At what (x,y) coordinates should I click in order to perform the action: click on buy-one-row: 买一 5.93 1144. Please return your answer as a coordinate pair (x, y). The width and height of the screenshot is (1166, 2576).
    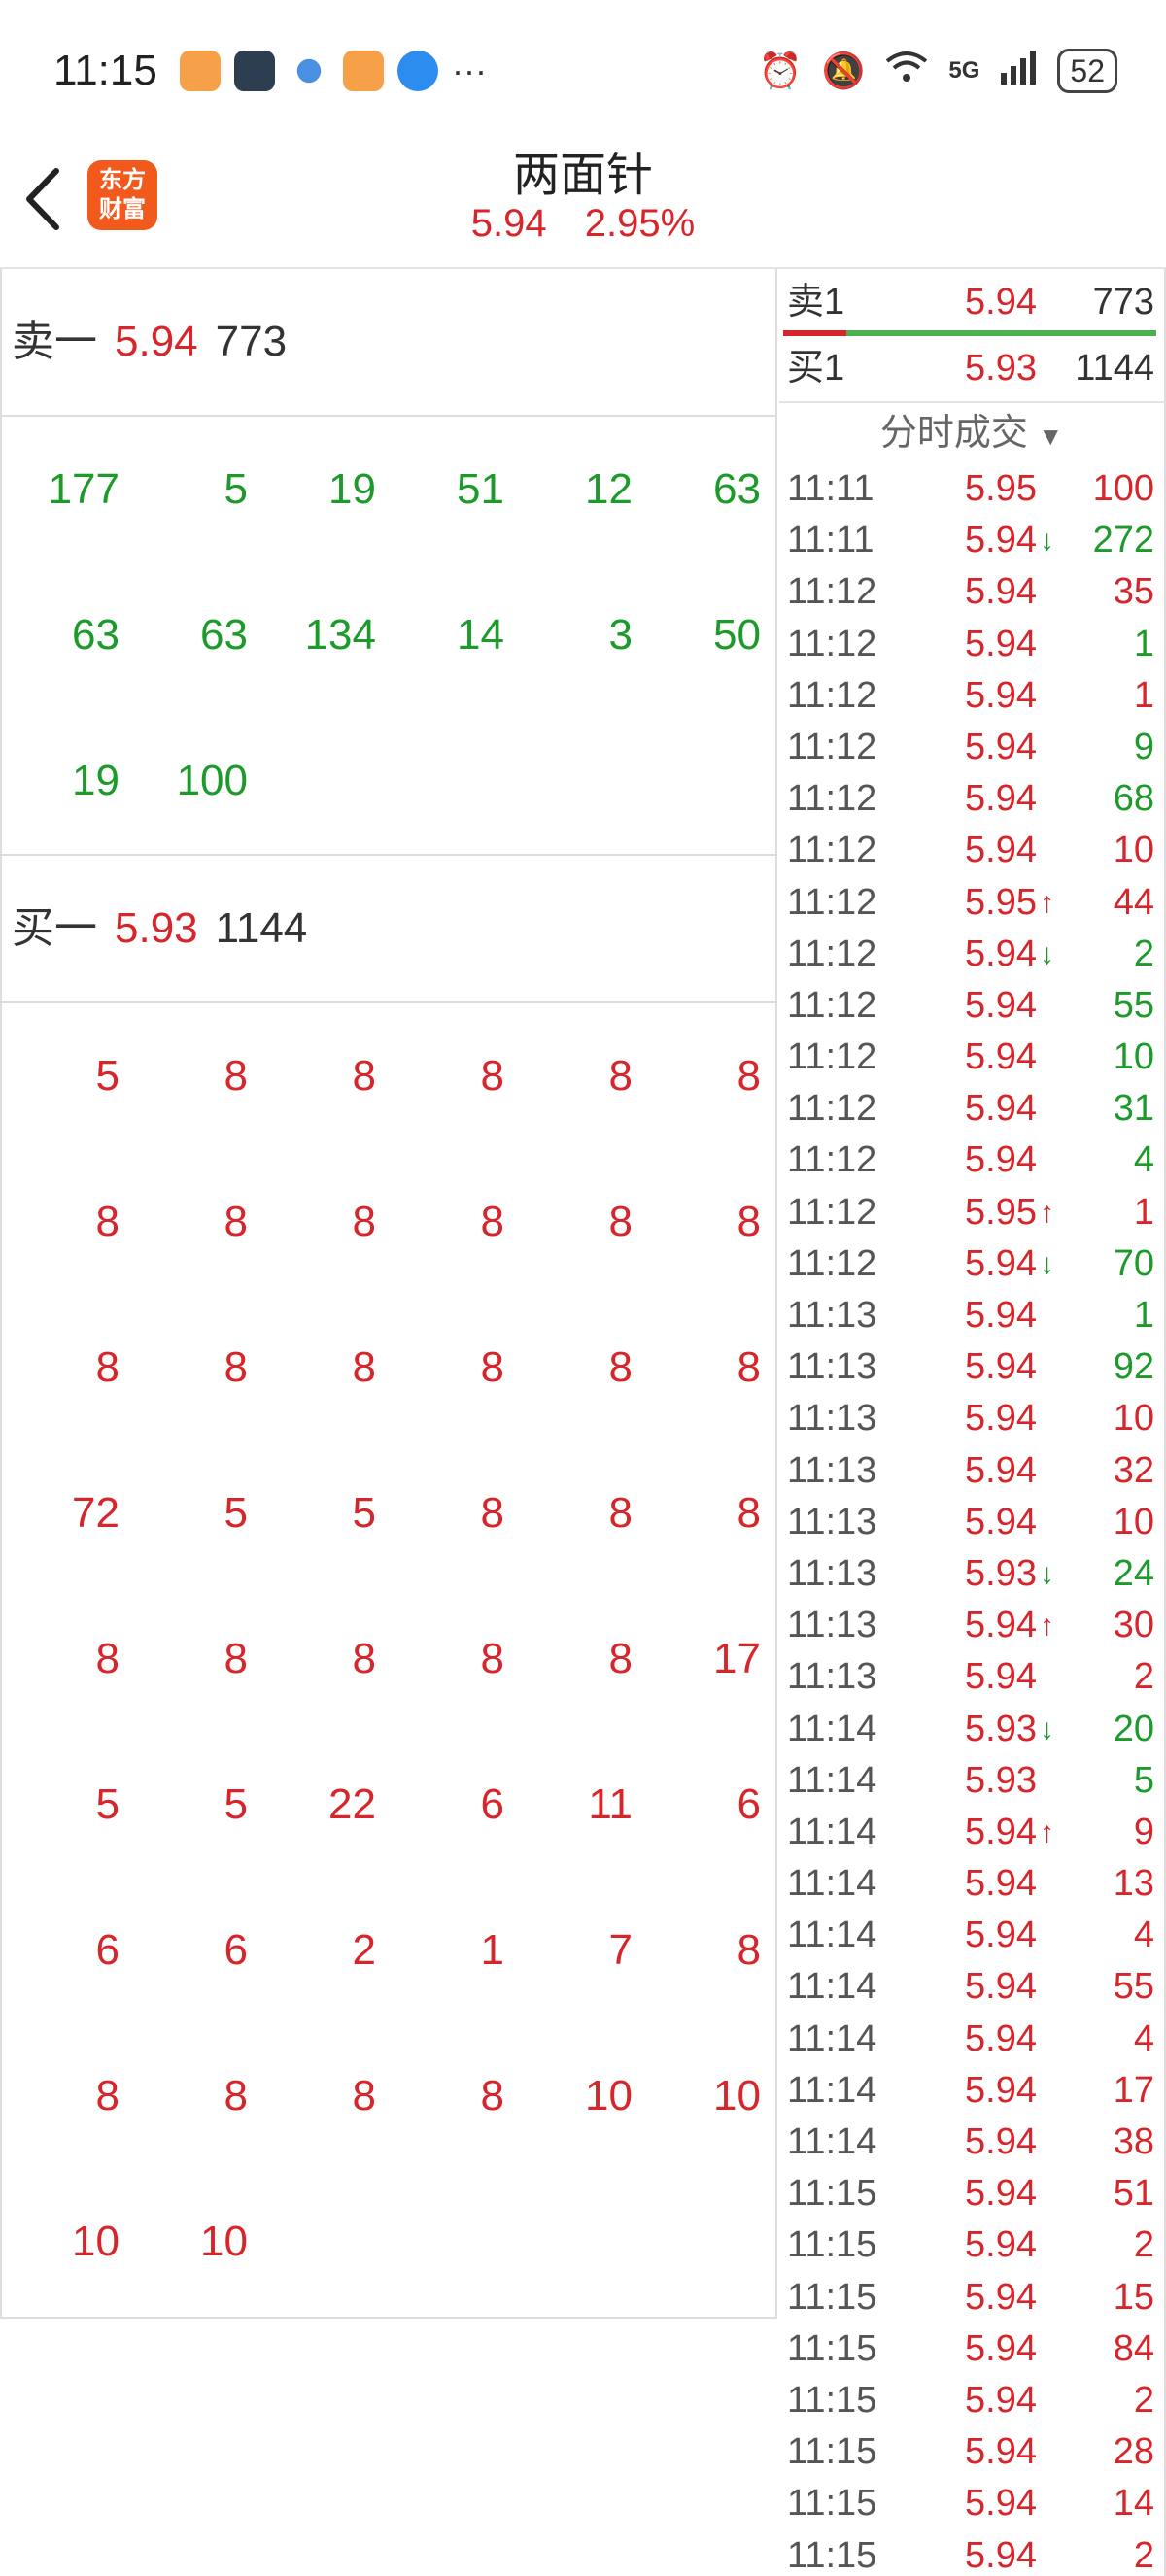
    Looking at the image, I should click on (388, 929).